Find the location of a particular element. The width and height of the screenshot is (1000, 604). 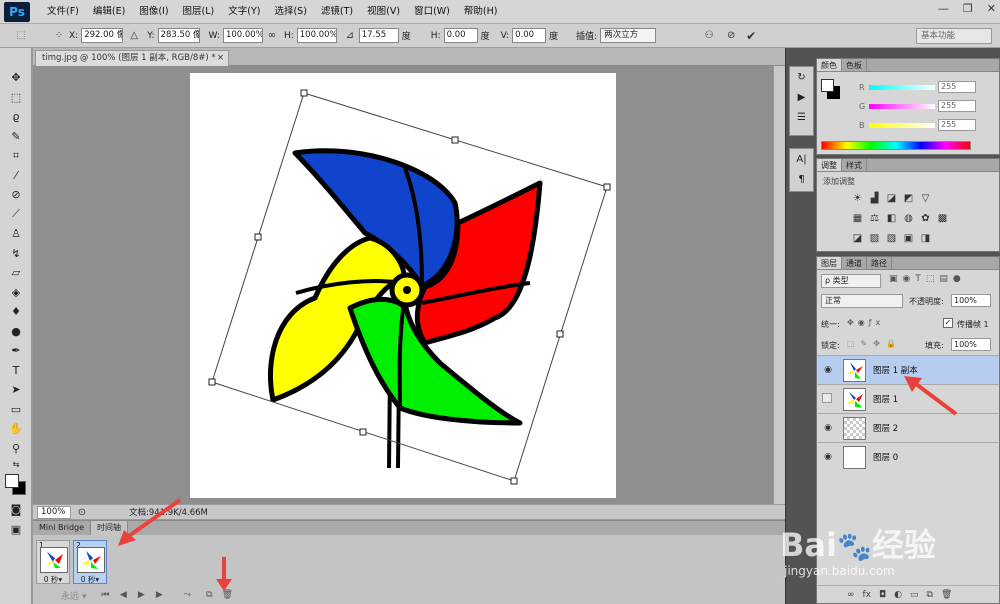

healing-tool-icon: ⊘ is located at coordinates (16, 195).